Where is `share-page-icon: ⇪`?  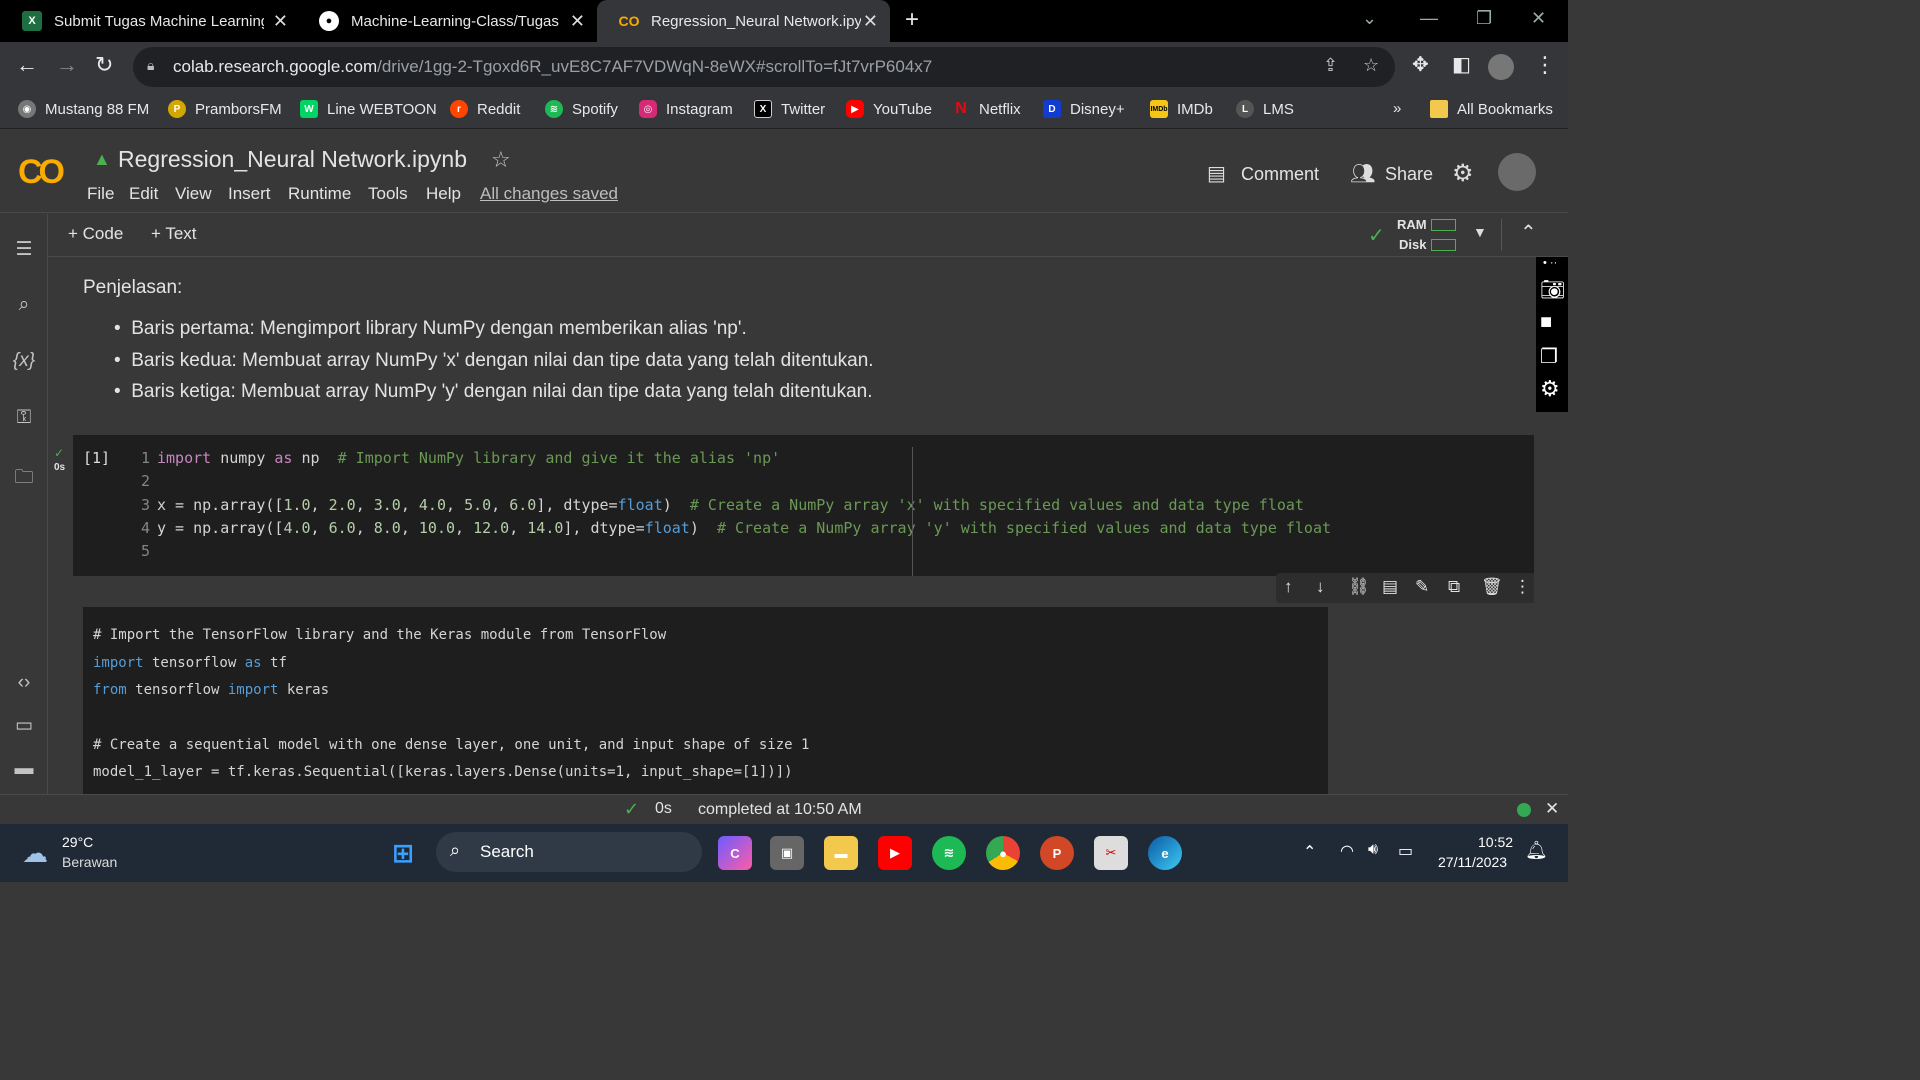 share-page-icon: ⇪ is located at coordinates (1330, 65).